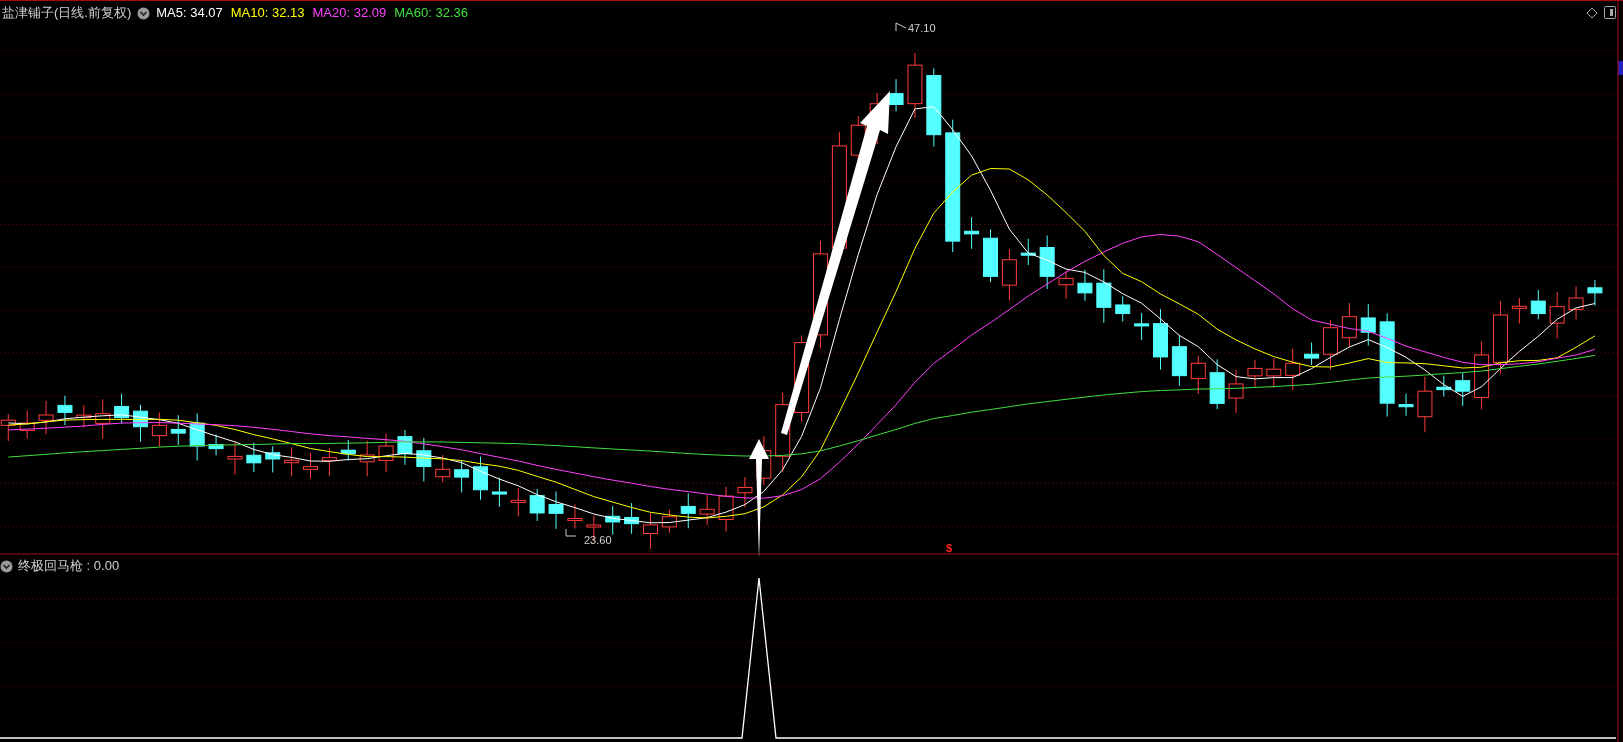 This screenshot has height=742, width=1623. I want to click on scroll-marker, so click(1620, 68).